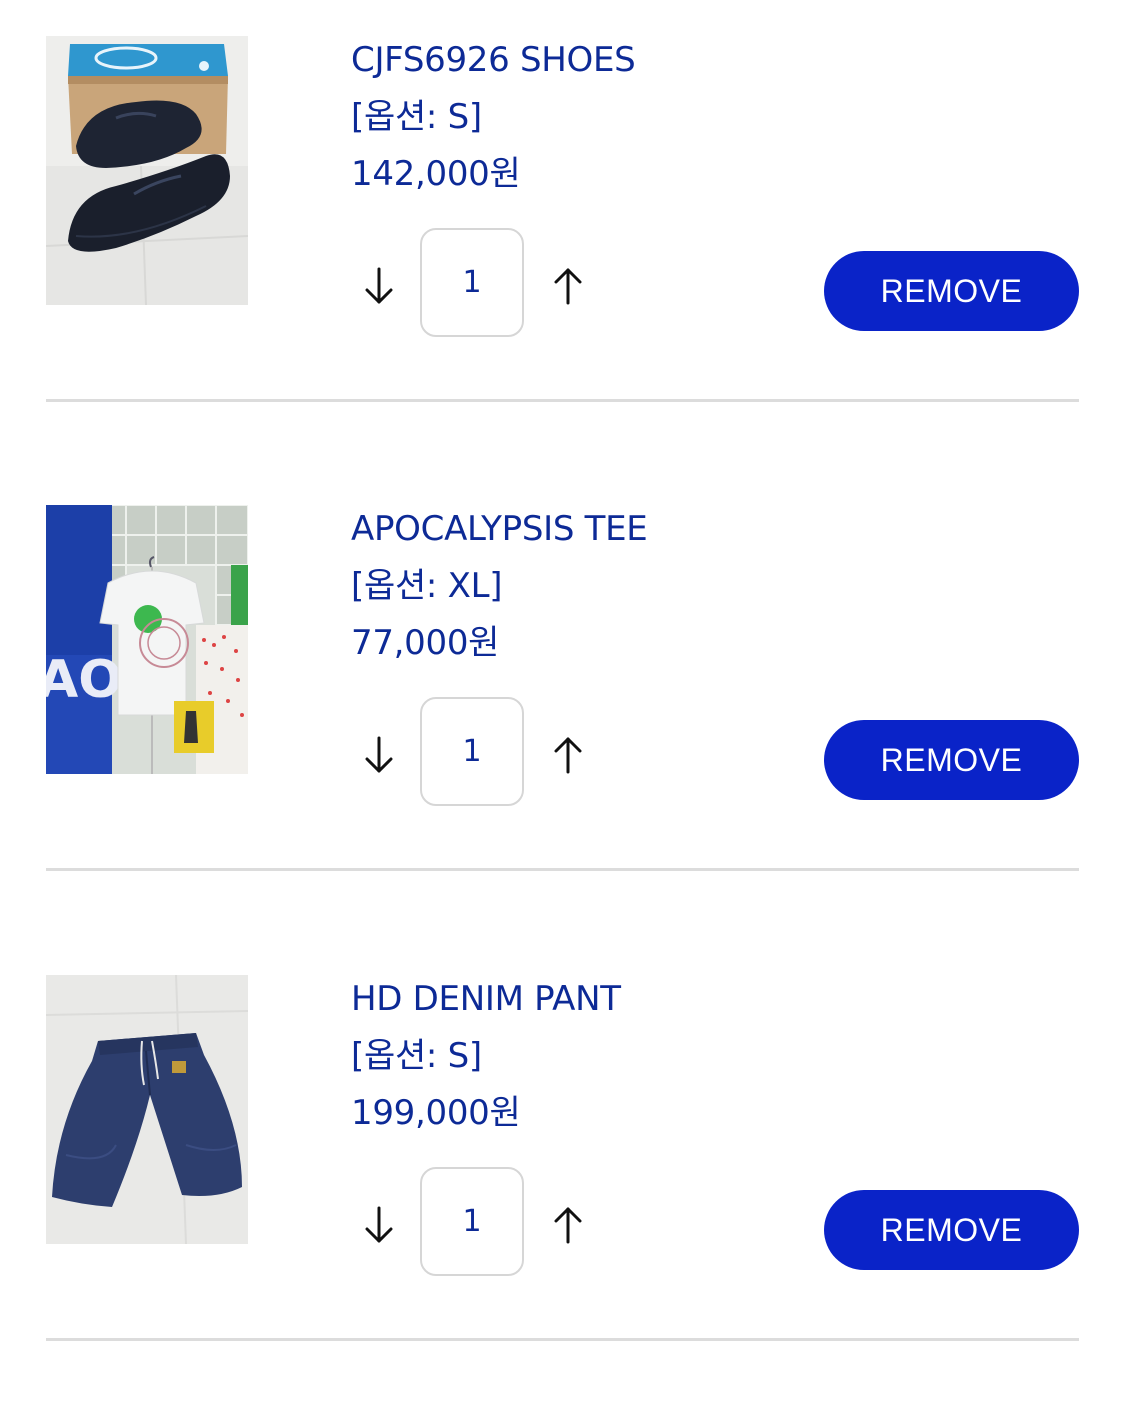  Describe the element at coordinates (427, 586) in the screenshot. I see `product-option: [옵션: XL]` at that location.